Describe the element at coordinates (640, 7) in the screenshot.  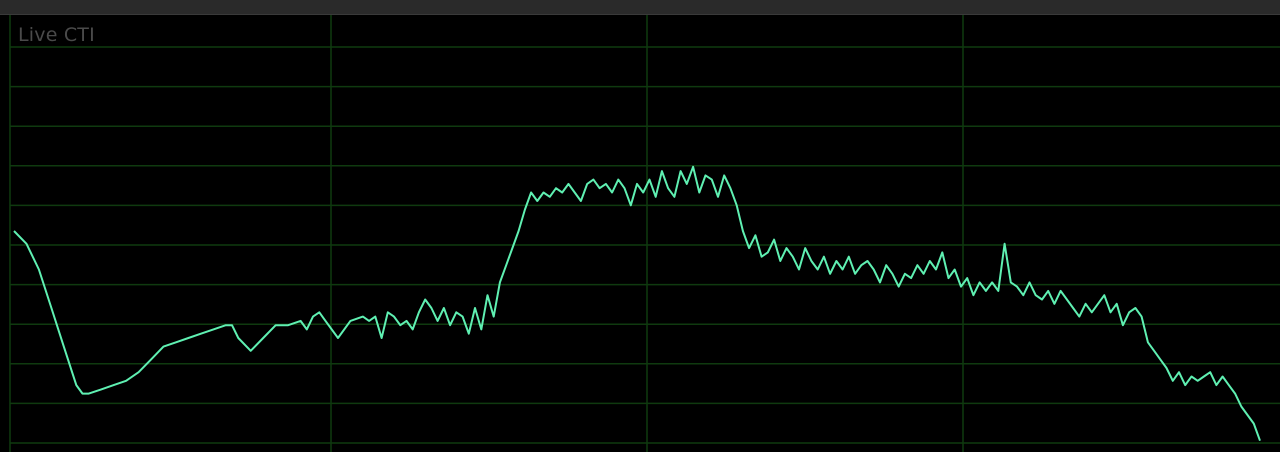
I see `window-top-strip` at that location.